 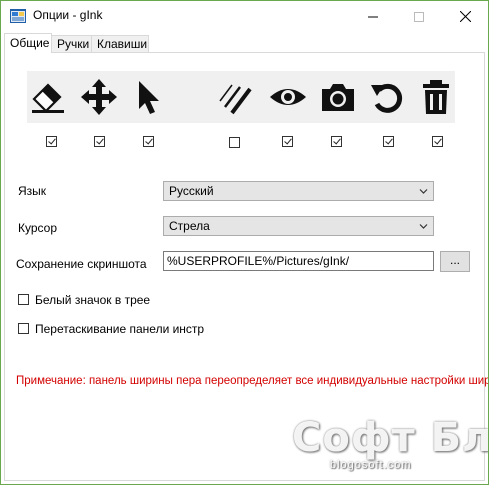 I want to click on tool-move, so click(x=99, y=97).